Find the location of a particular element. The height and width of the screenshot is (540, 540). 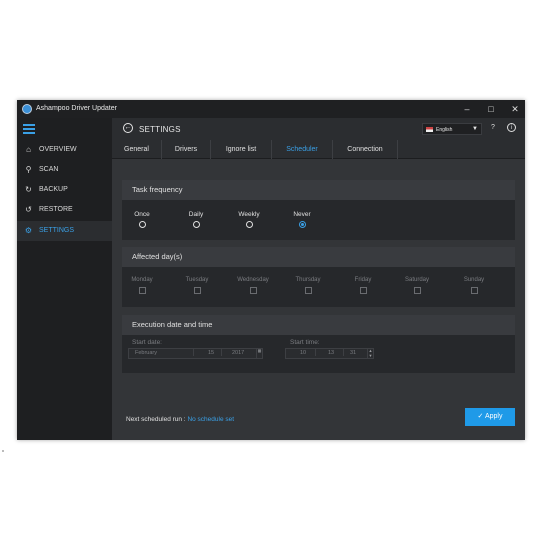

tab-scheduler: Scheduler is located at coordinates (302, 149).